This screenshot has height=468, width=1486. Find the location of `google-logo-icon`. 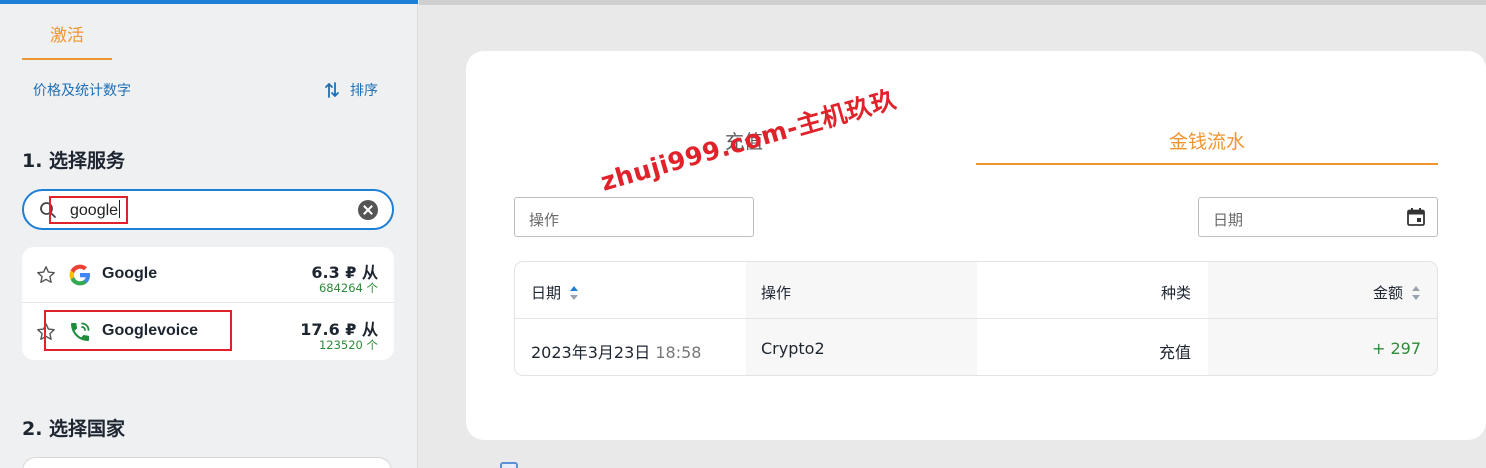

google-logo-icon is located at coordinates (79, 275).